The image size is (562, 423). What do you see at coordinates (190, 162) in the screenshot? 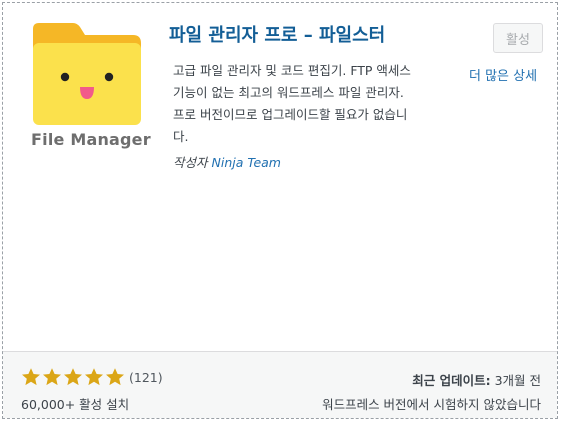
I see `author-label: 작성자` at bounding box center [190, 162].